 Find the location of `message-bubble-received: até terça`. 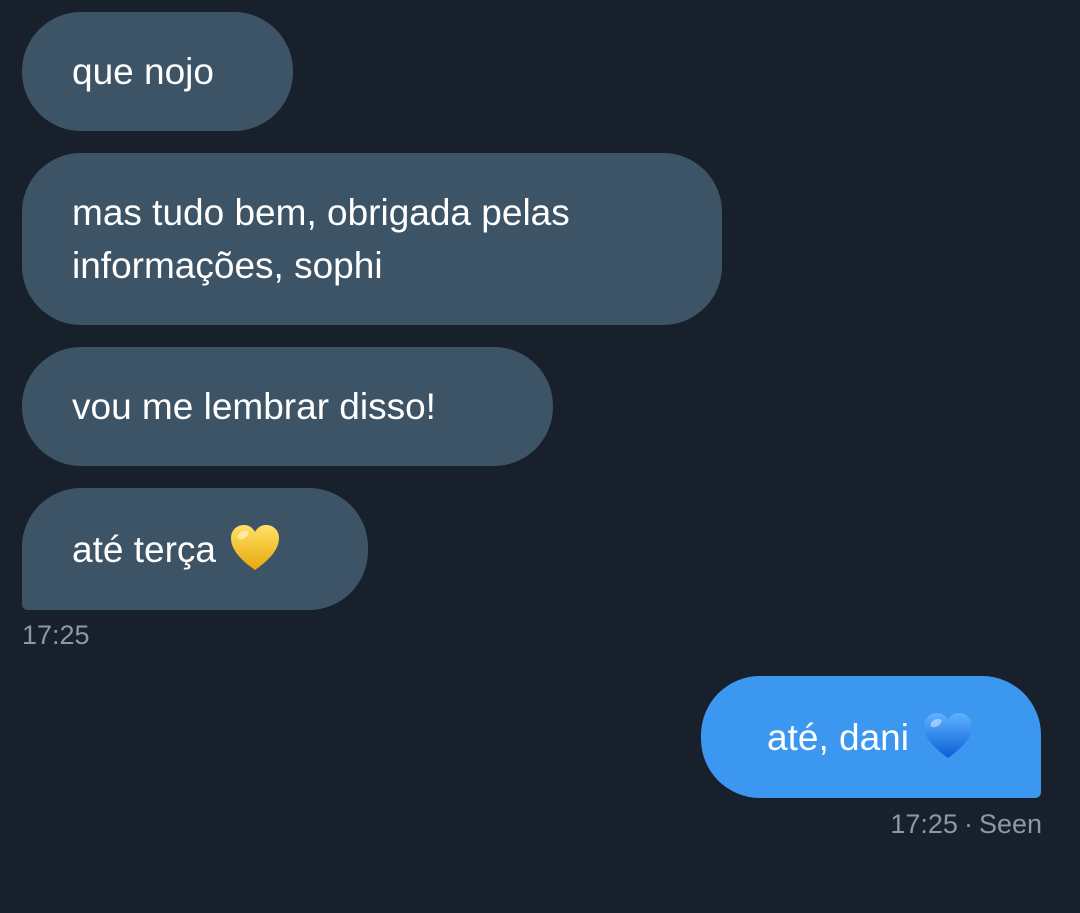

message-bubble-received: até terça is located at coordinates (195, 549).